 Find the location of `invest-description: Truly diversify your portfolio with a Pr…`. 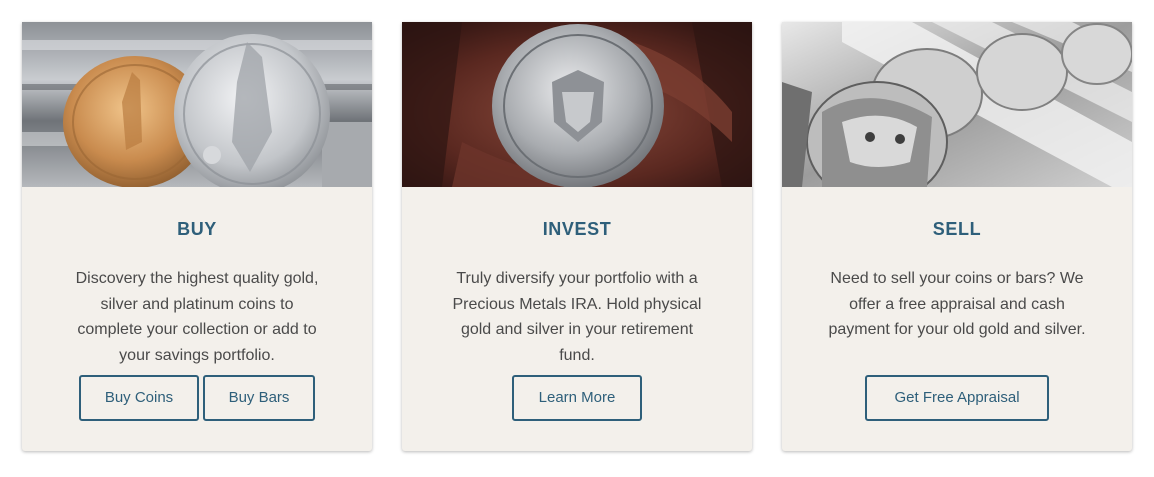

invest-description: Truly diversify your portfolio with a Pr… is located at coordinates (577, 317).